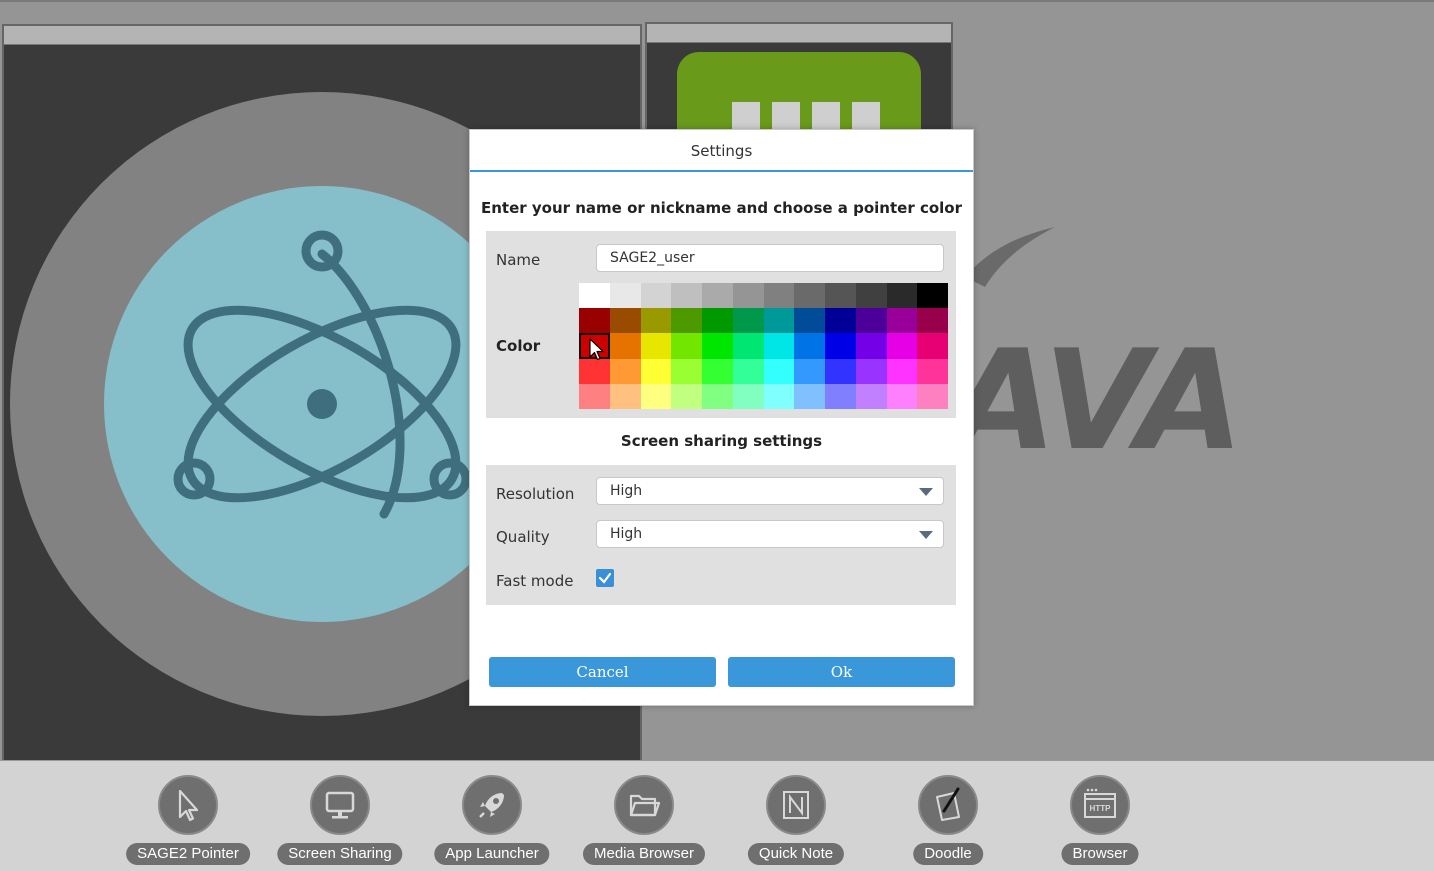 The height and width of the screenshot is (871, 1434). What do you see at coordinates (518, 346) in the screenshot?
I see `color-label: Color` at bounding box center [518, 346].